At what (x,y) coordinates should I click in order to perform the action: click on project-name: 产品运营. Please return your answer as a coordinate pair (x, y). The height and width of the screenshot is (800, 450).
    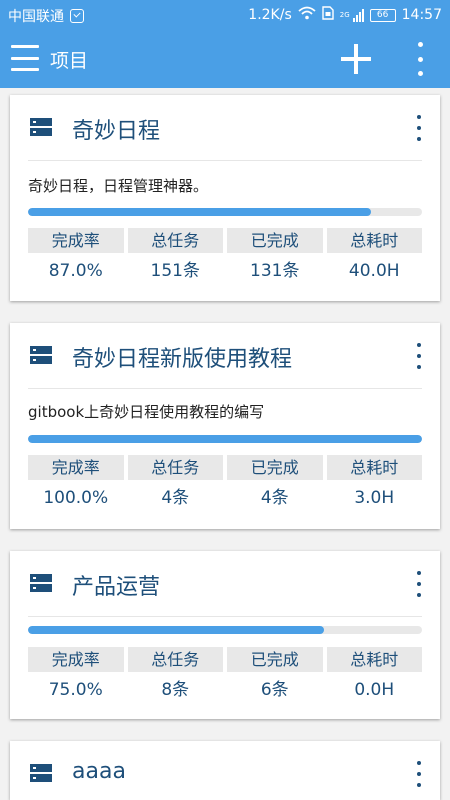
    Looking at the image, I should click on (116, 587).